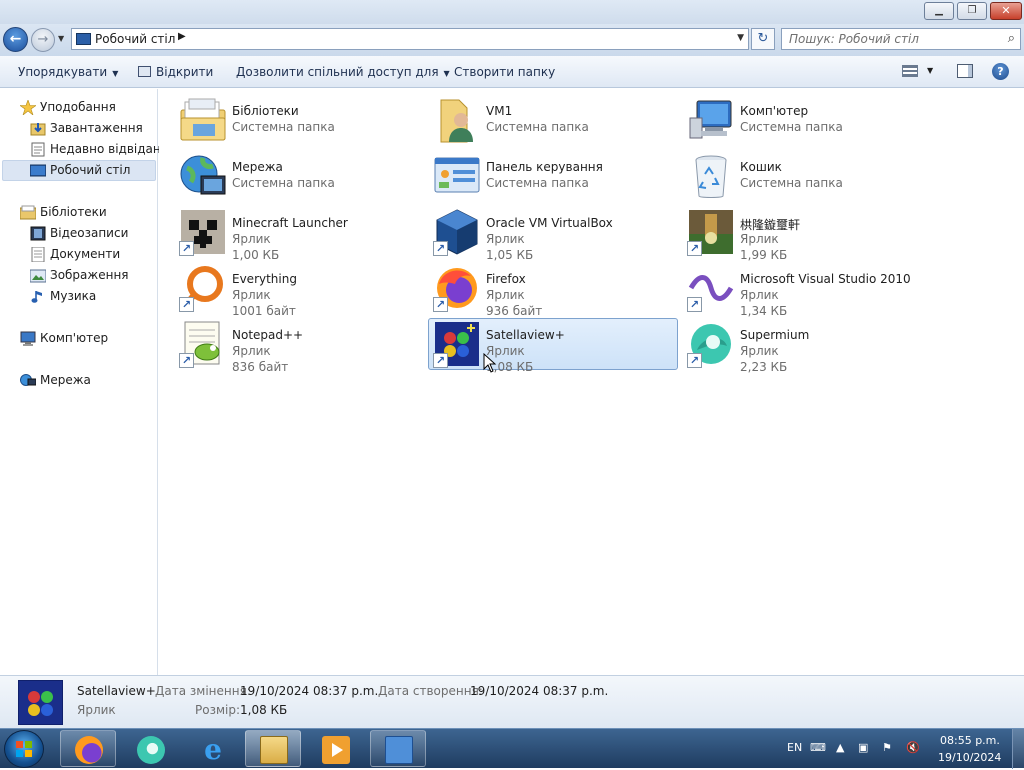 This screenshot has width=1024, height=770. What do you see at coordinates (763, 39) in the screenshot?
I see `refresh-button: ↻` at bounding box center [763, 39].